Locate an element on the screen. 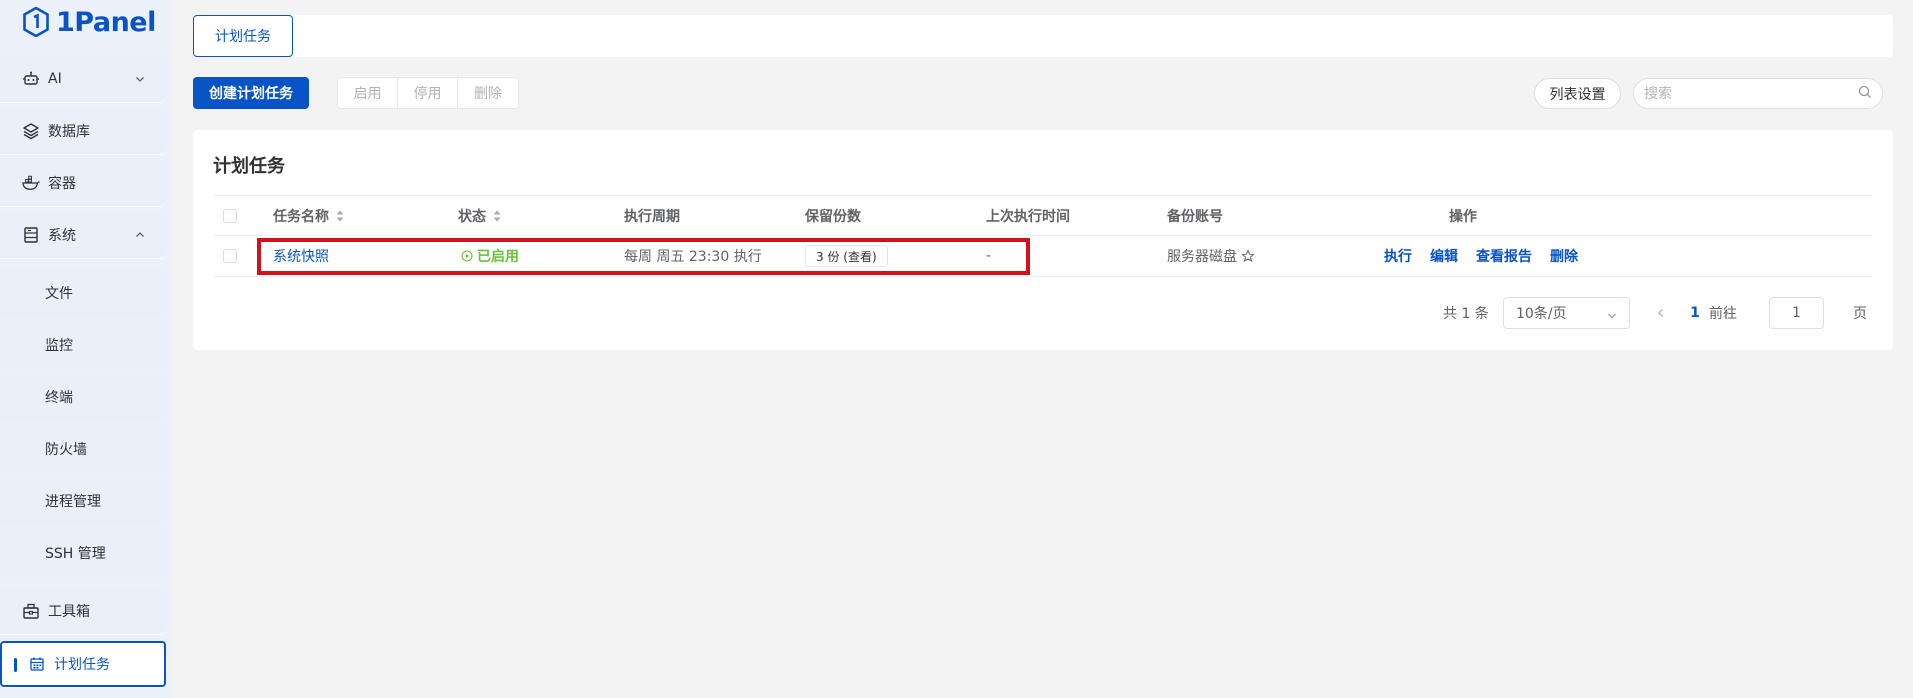 The width and height of the screenshot is (1913, 698). app-logo: 1Panel is located at coordinates (89, 22).